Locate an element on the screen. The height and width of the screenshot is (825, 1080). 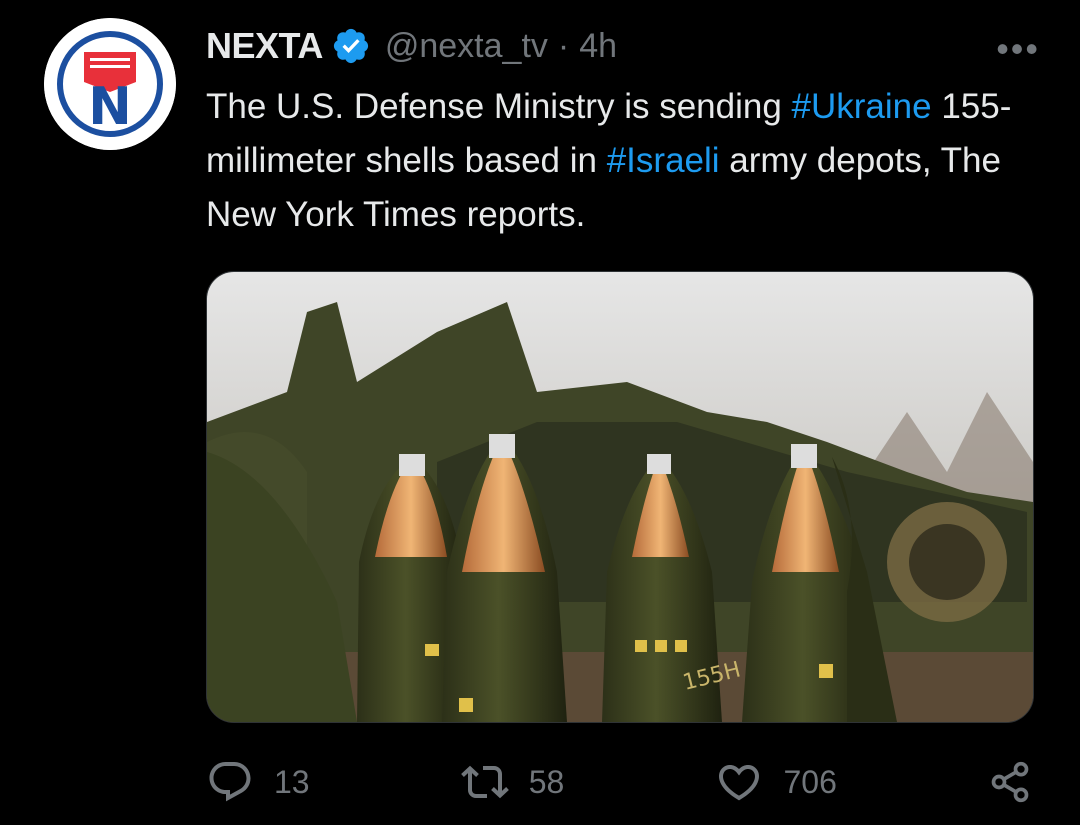
tweet-header: NEXTA @nexta_tv · 4h ••• is located at coordinates (623, 46).